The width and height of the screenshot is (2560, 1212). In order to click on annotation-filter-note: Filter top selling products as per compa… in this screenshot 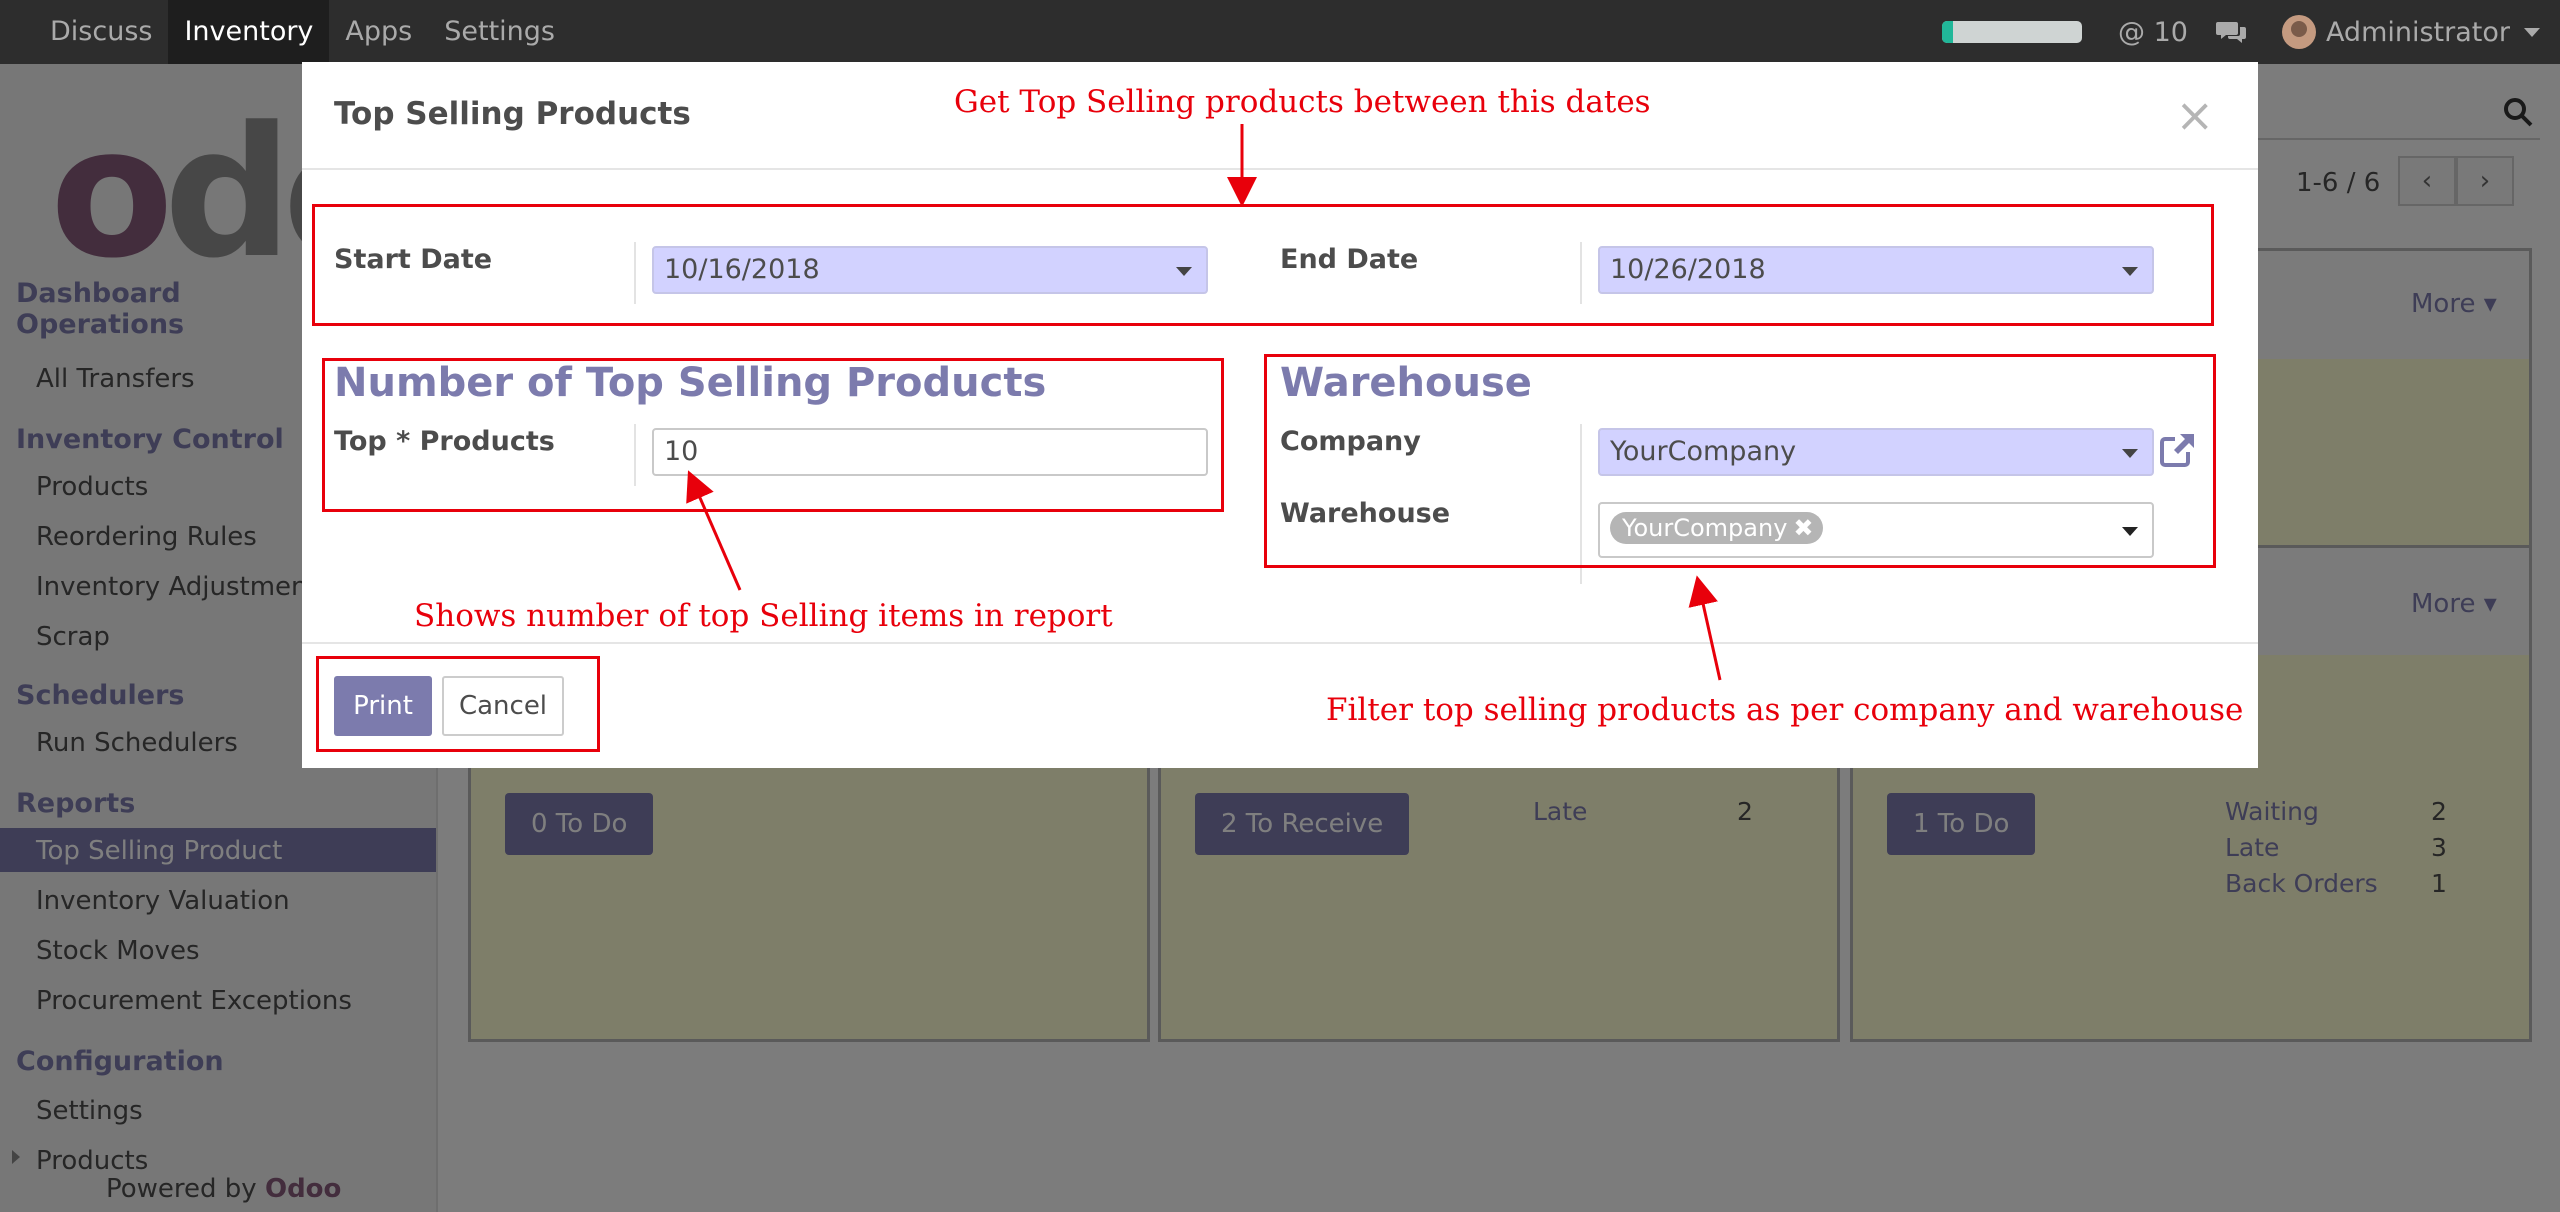, I will do `click(1785, 710)`.